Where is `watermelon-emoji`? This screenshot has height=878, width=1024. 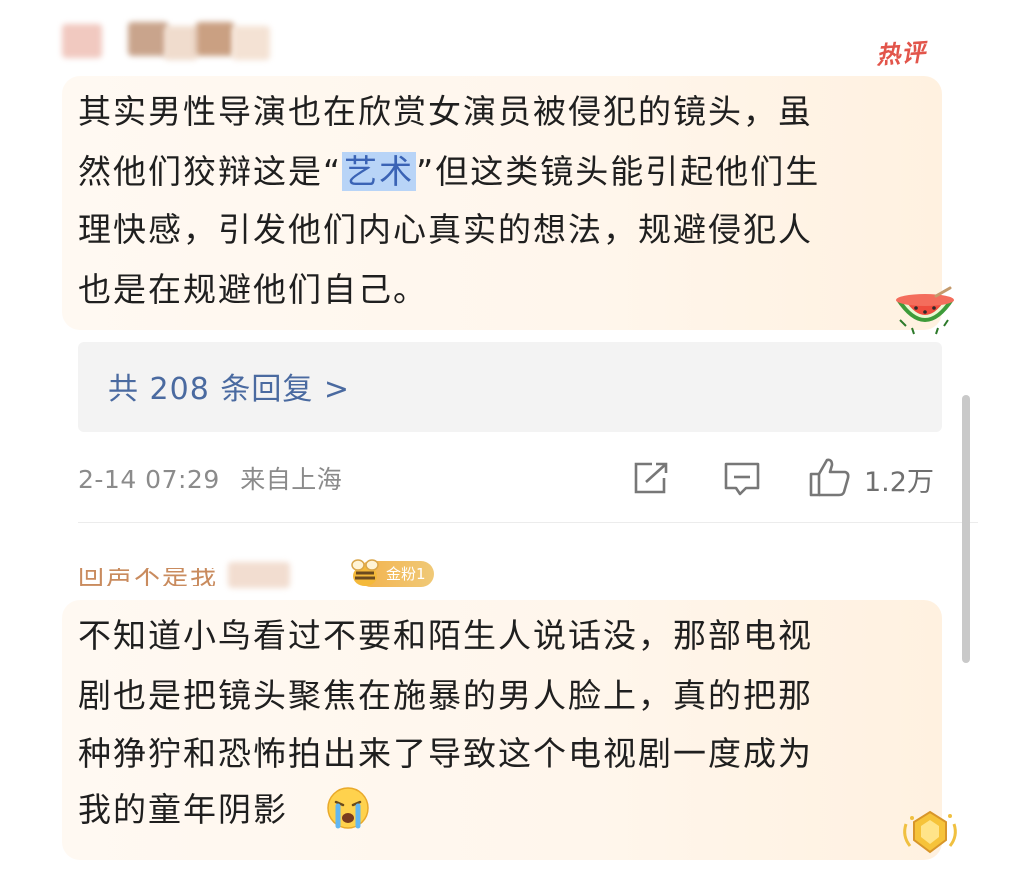 watermelon-emoji is located at coordinates (925, 314).